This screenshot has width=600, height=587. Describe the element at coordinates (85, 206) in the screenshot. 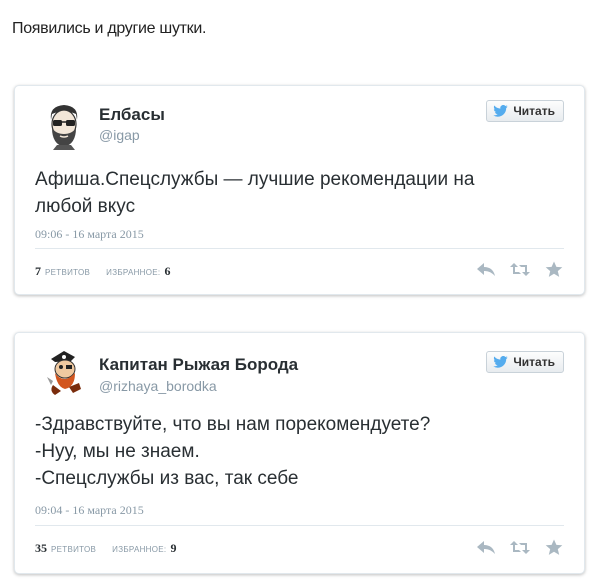

I see `tweet-text-line: любой вкус` at that location.